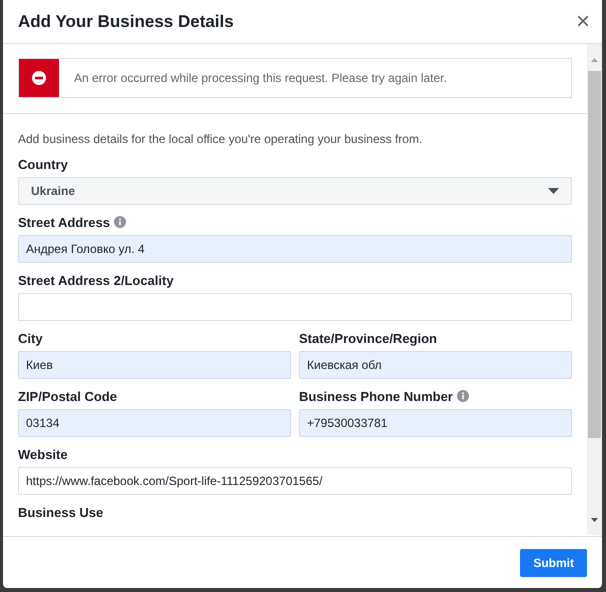 The image size is (606, 592). I want to click on description-text: Add business details for the local office you're operating your business from., so click(221, 139).